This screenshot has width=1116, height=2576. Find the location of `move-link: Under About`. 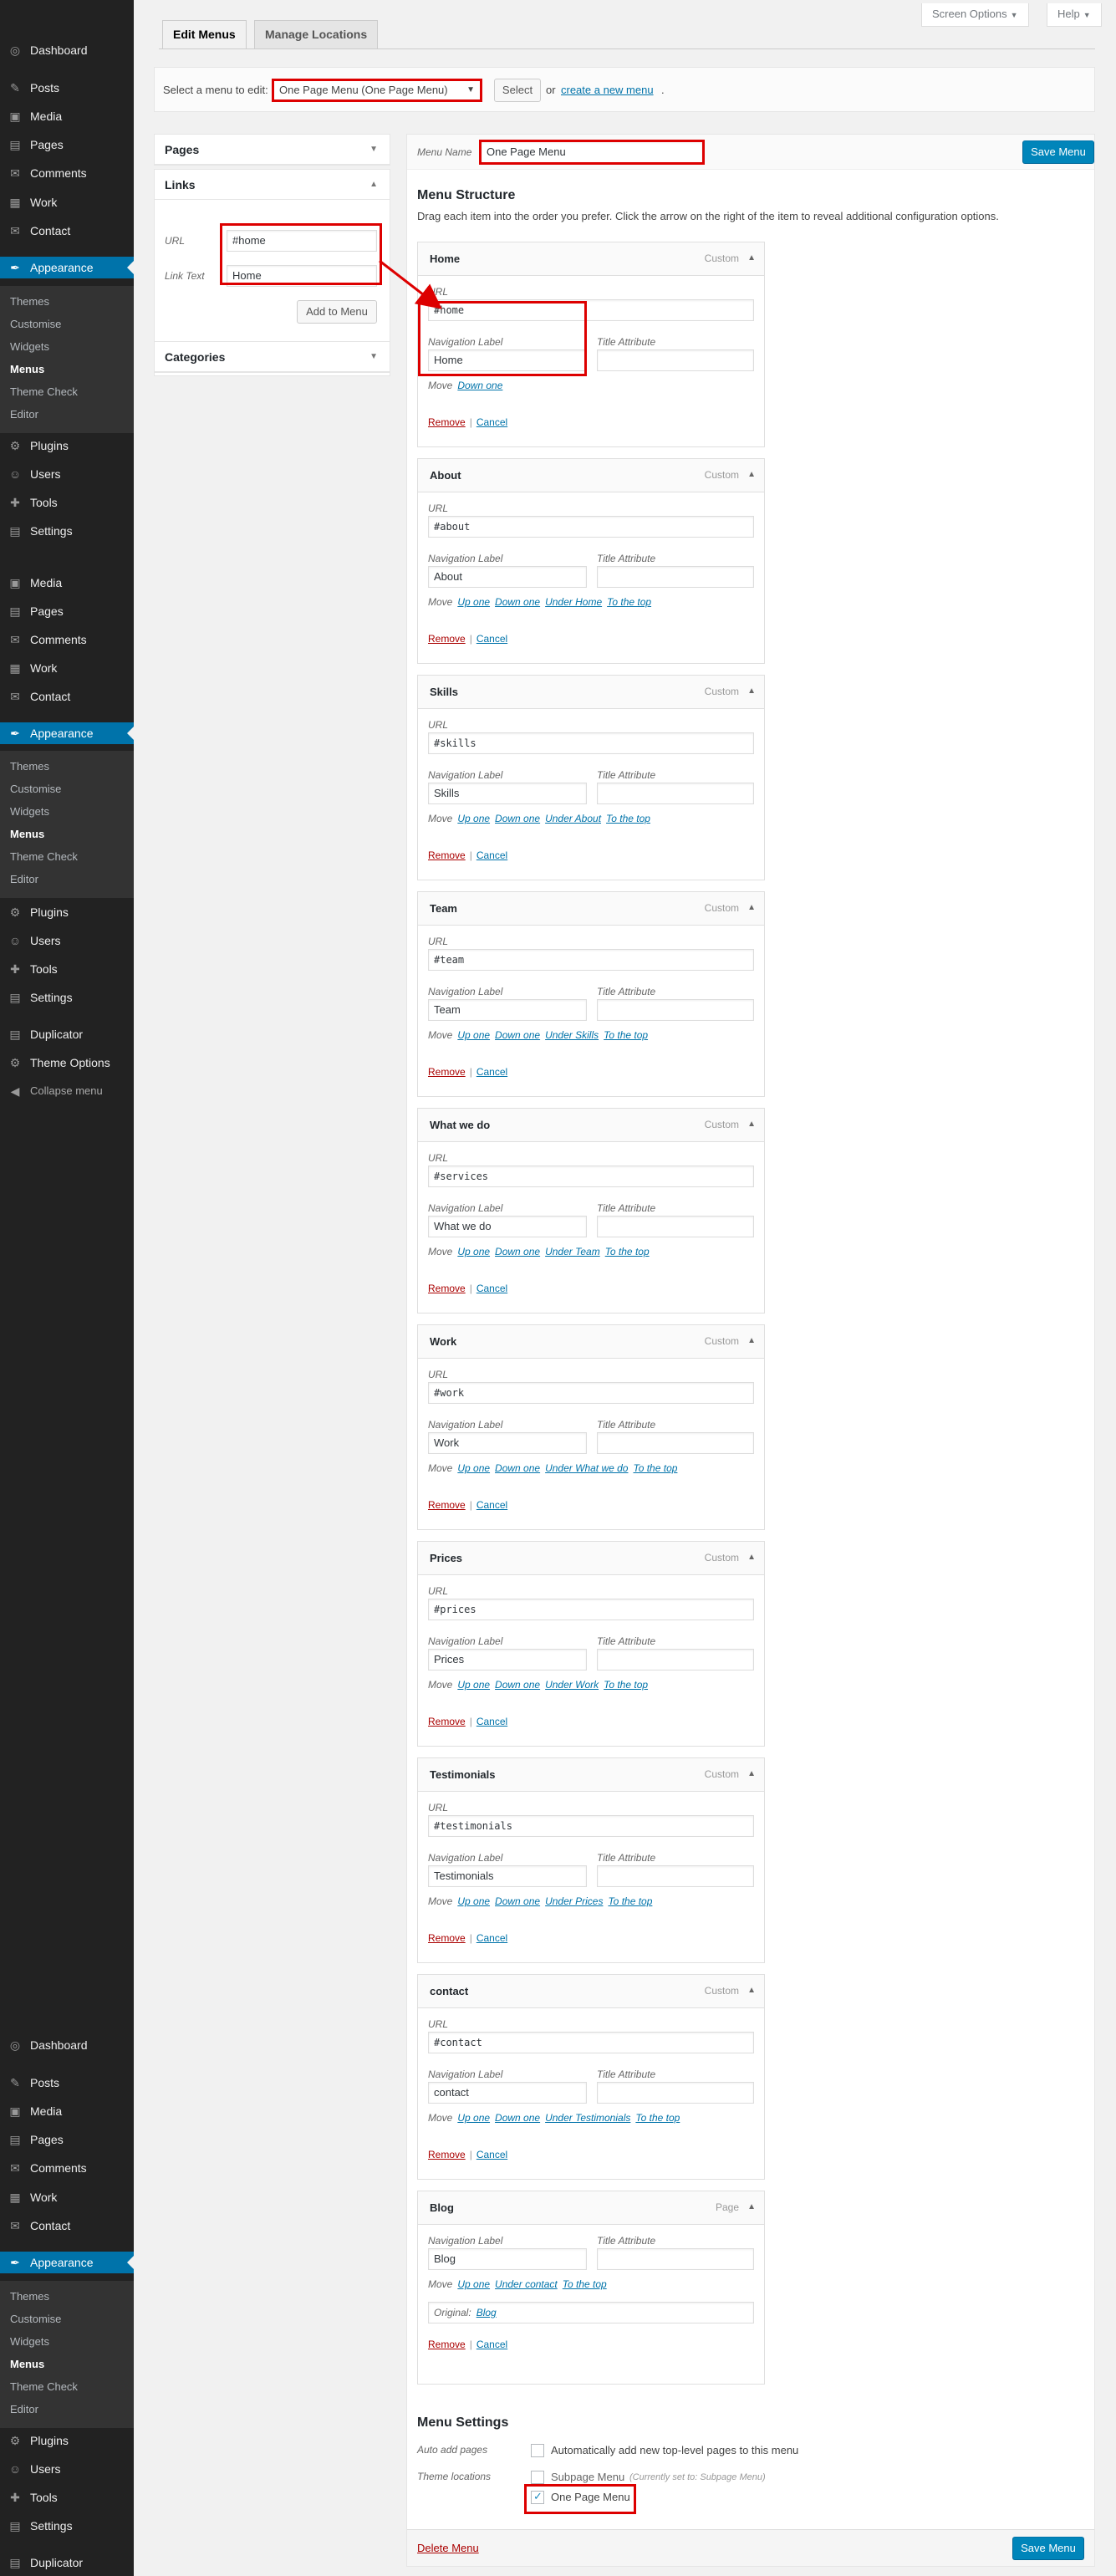

move-link: Under About is located at coordinates (573, 819).